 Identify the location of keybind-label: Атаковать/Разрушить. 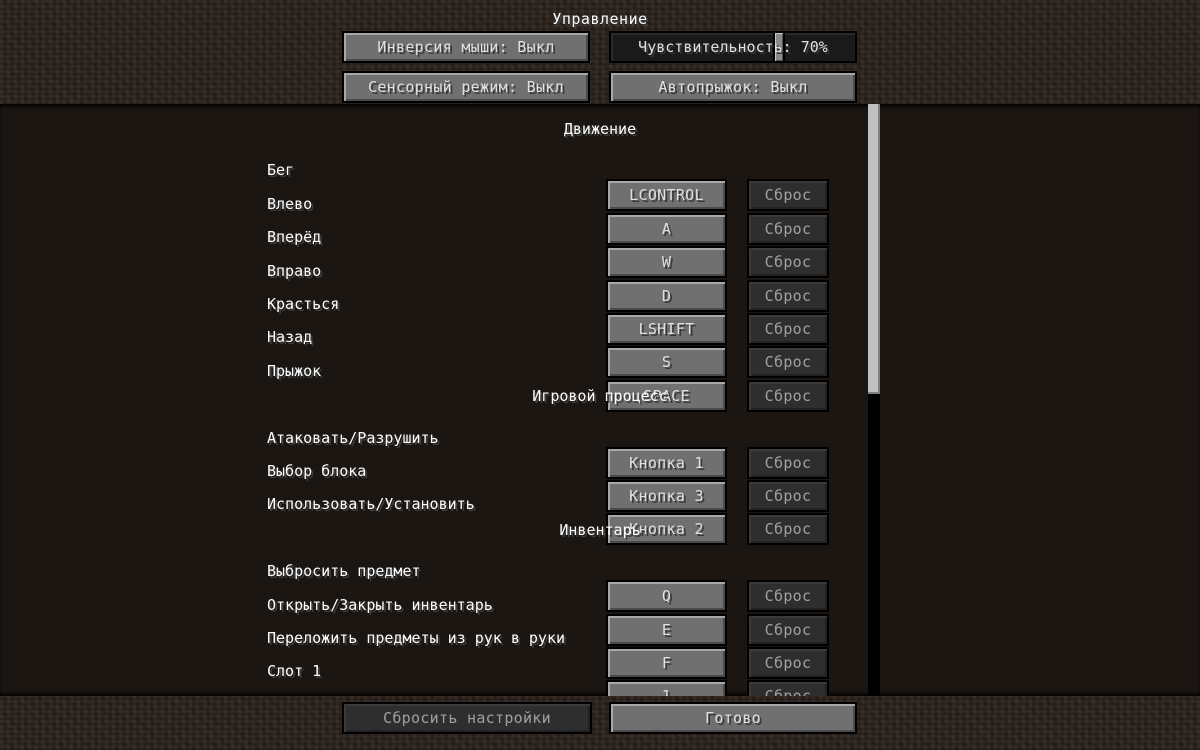
(353, 437).